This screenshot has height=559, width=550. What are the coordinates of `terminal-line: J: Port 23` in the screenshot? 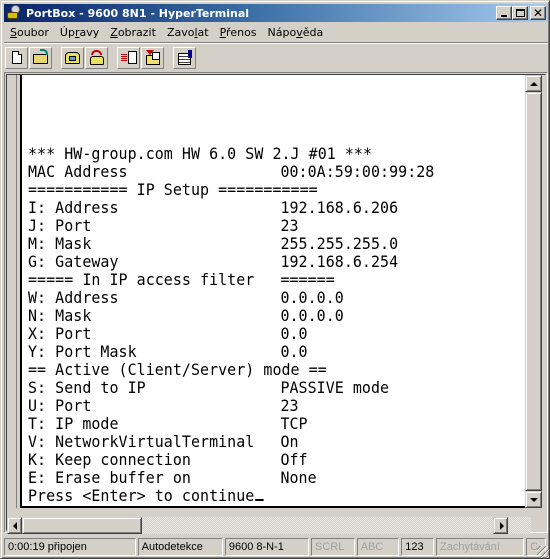 It's located at (200, 226).